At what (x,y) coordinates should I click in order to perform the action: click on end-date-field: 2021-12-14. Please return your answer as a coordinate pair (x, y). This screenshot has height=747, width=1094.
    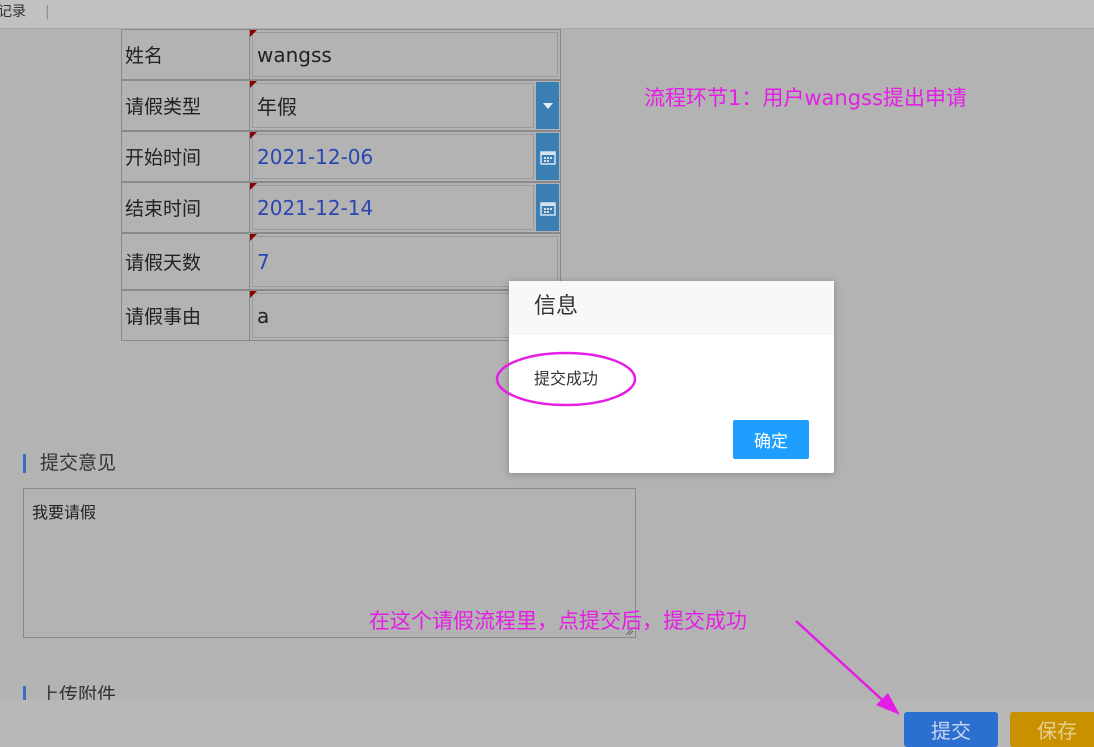
    Looking at the image, I should click on (393, 207).